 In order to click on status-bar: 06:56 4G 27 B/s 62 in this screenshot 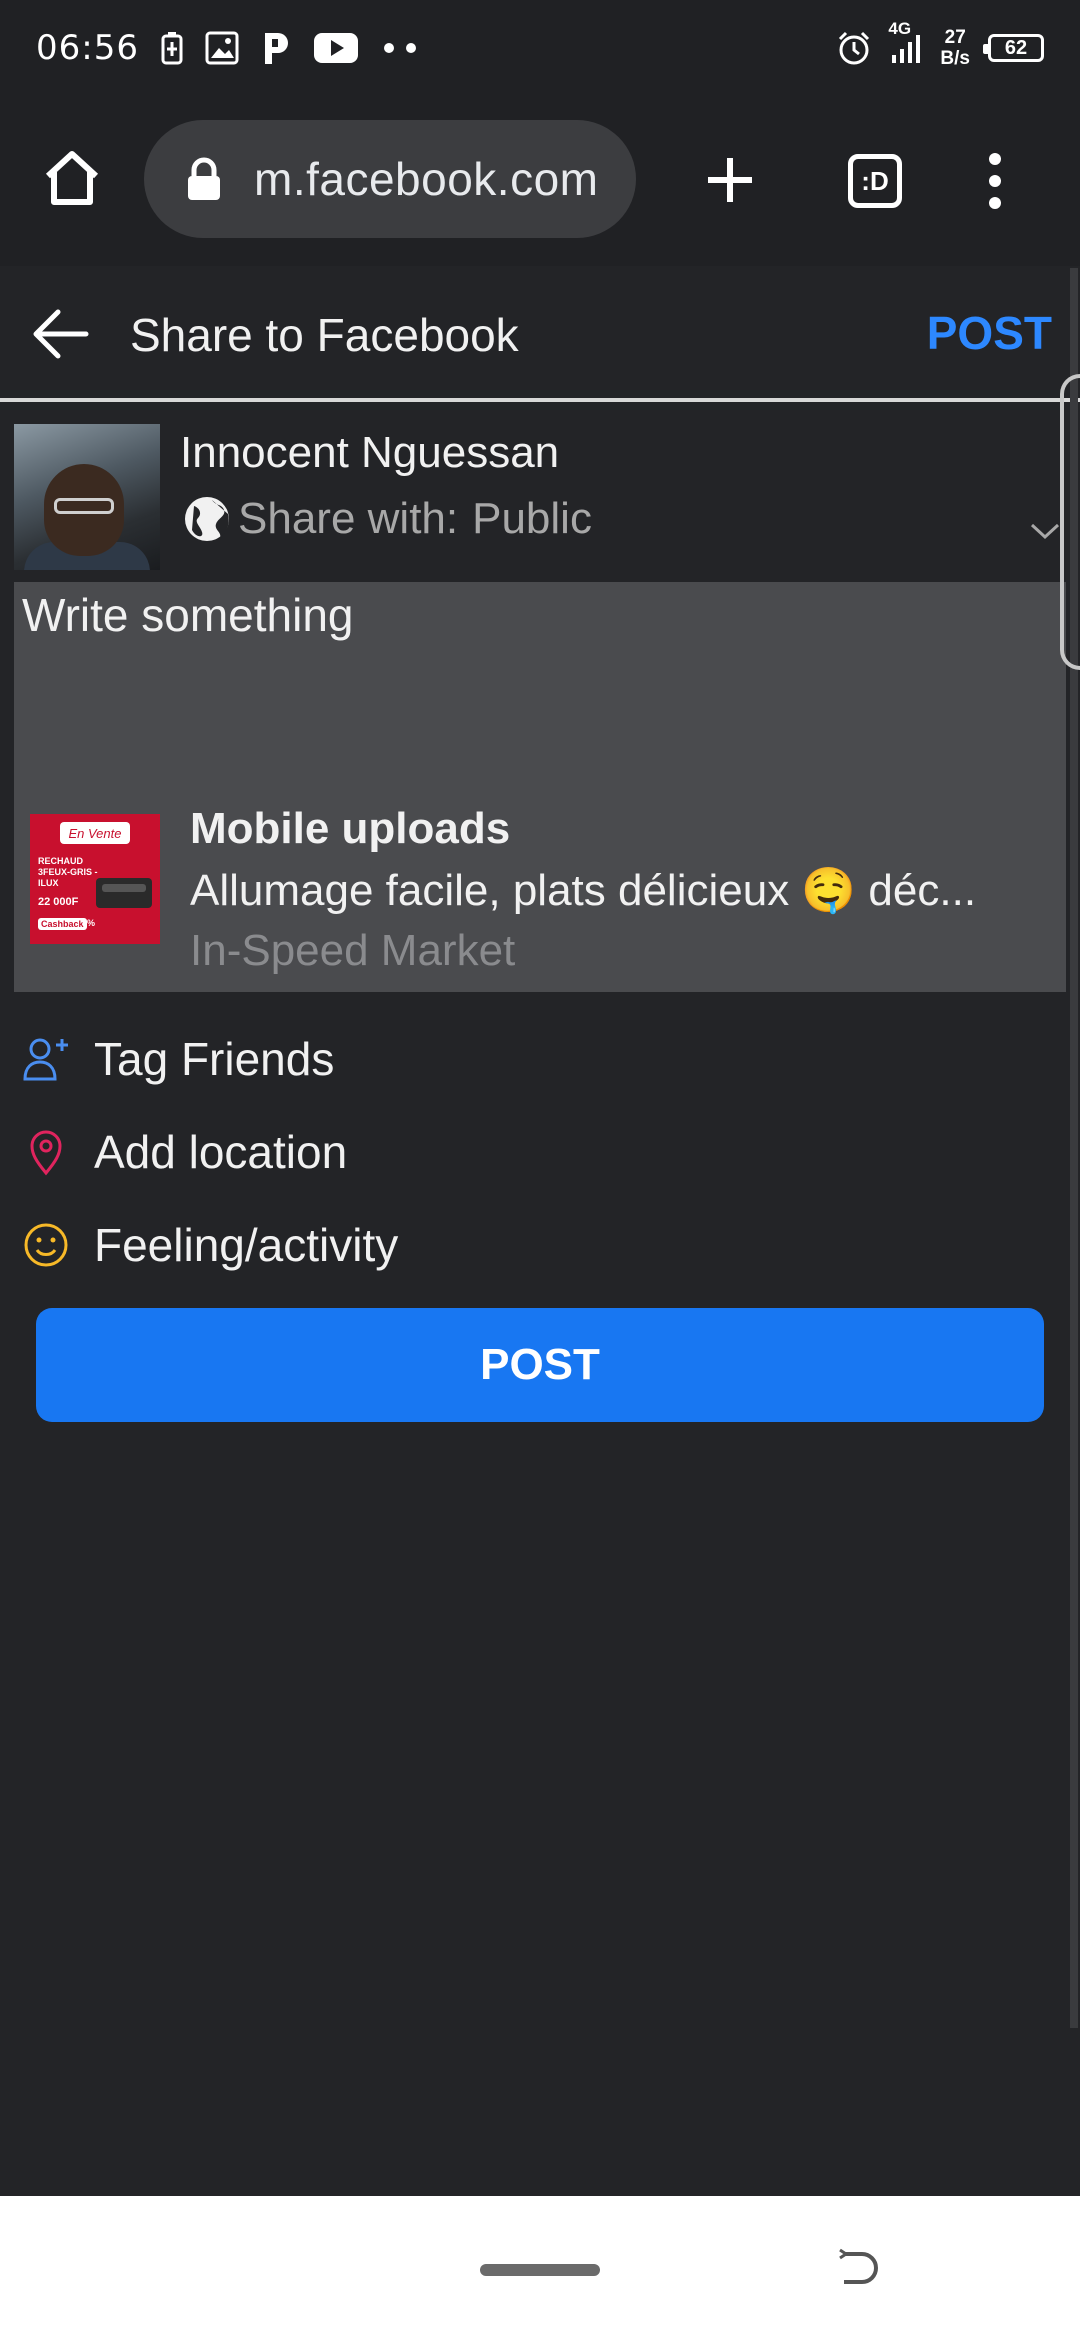, I will do `click(540, 48)`.